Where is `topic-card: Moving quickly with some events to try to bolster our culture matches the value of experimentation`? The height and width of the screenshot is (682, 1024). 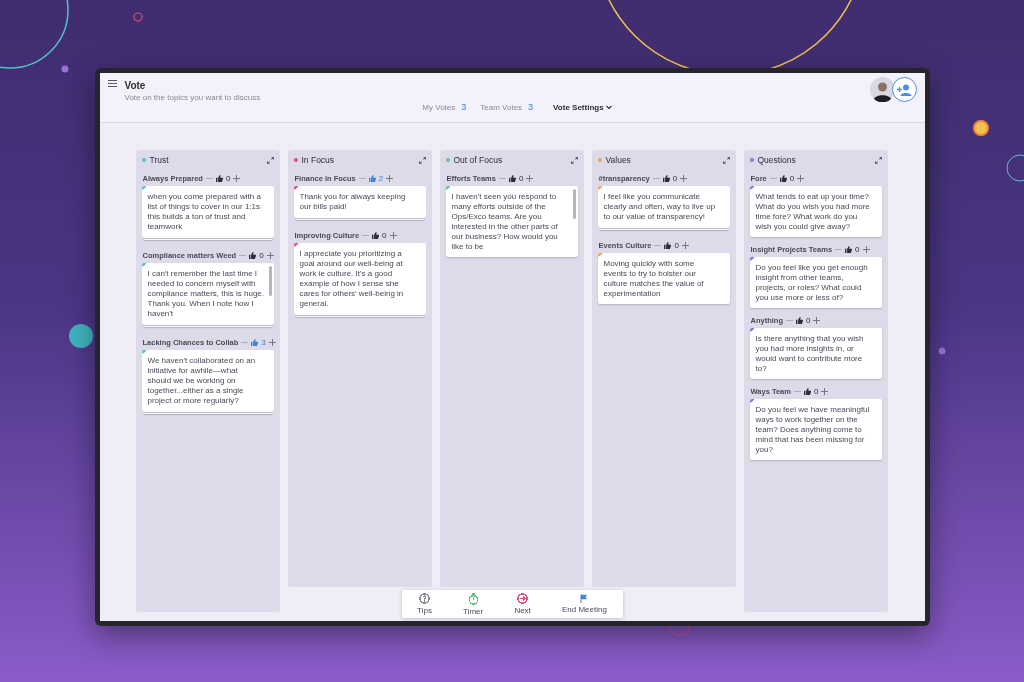
topic-card: Moving quickly with some events to try to bolster our culture matches the value of experimentation is located at coordinates (663, 278).